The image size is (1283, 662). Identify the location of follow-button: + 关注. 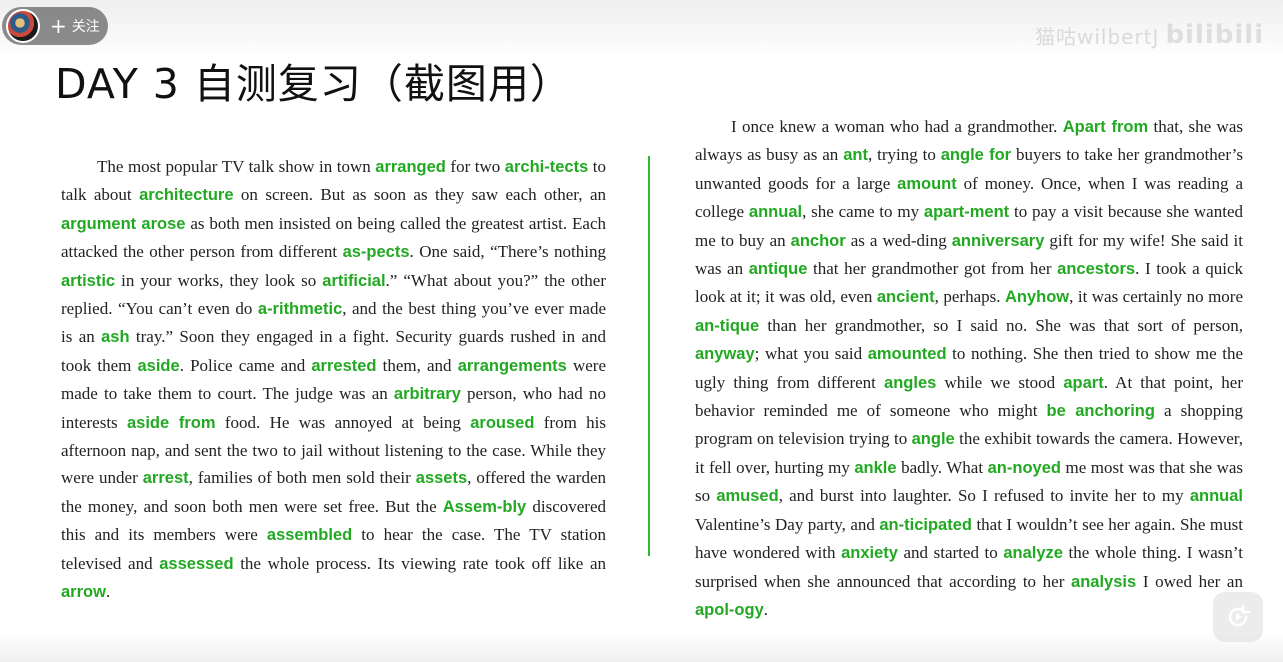
(75, 26).